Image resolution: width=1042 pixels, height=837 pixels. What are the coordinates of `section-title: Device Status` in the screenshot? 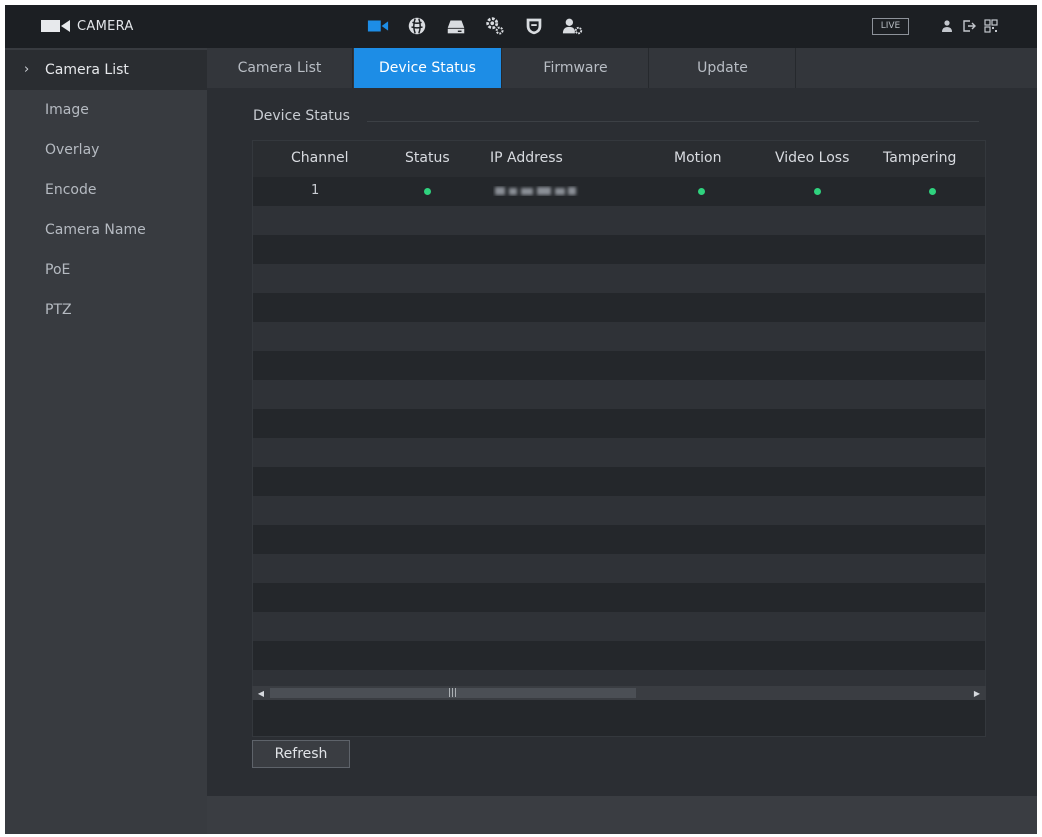 It's located at (301, 116).